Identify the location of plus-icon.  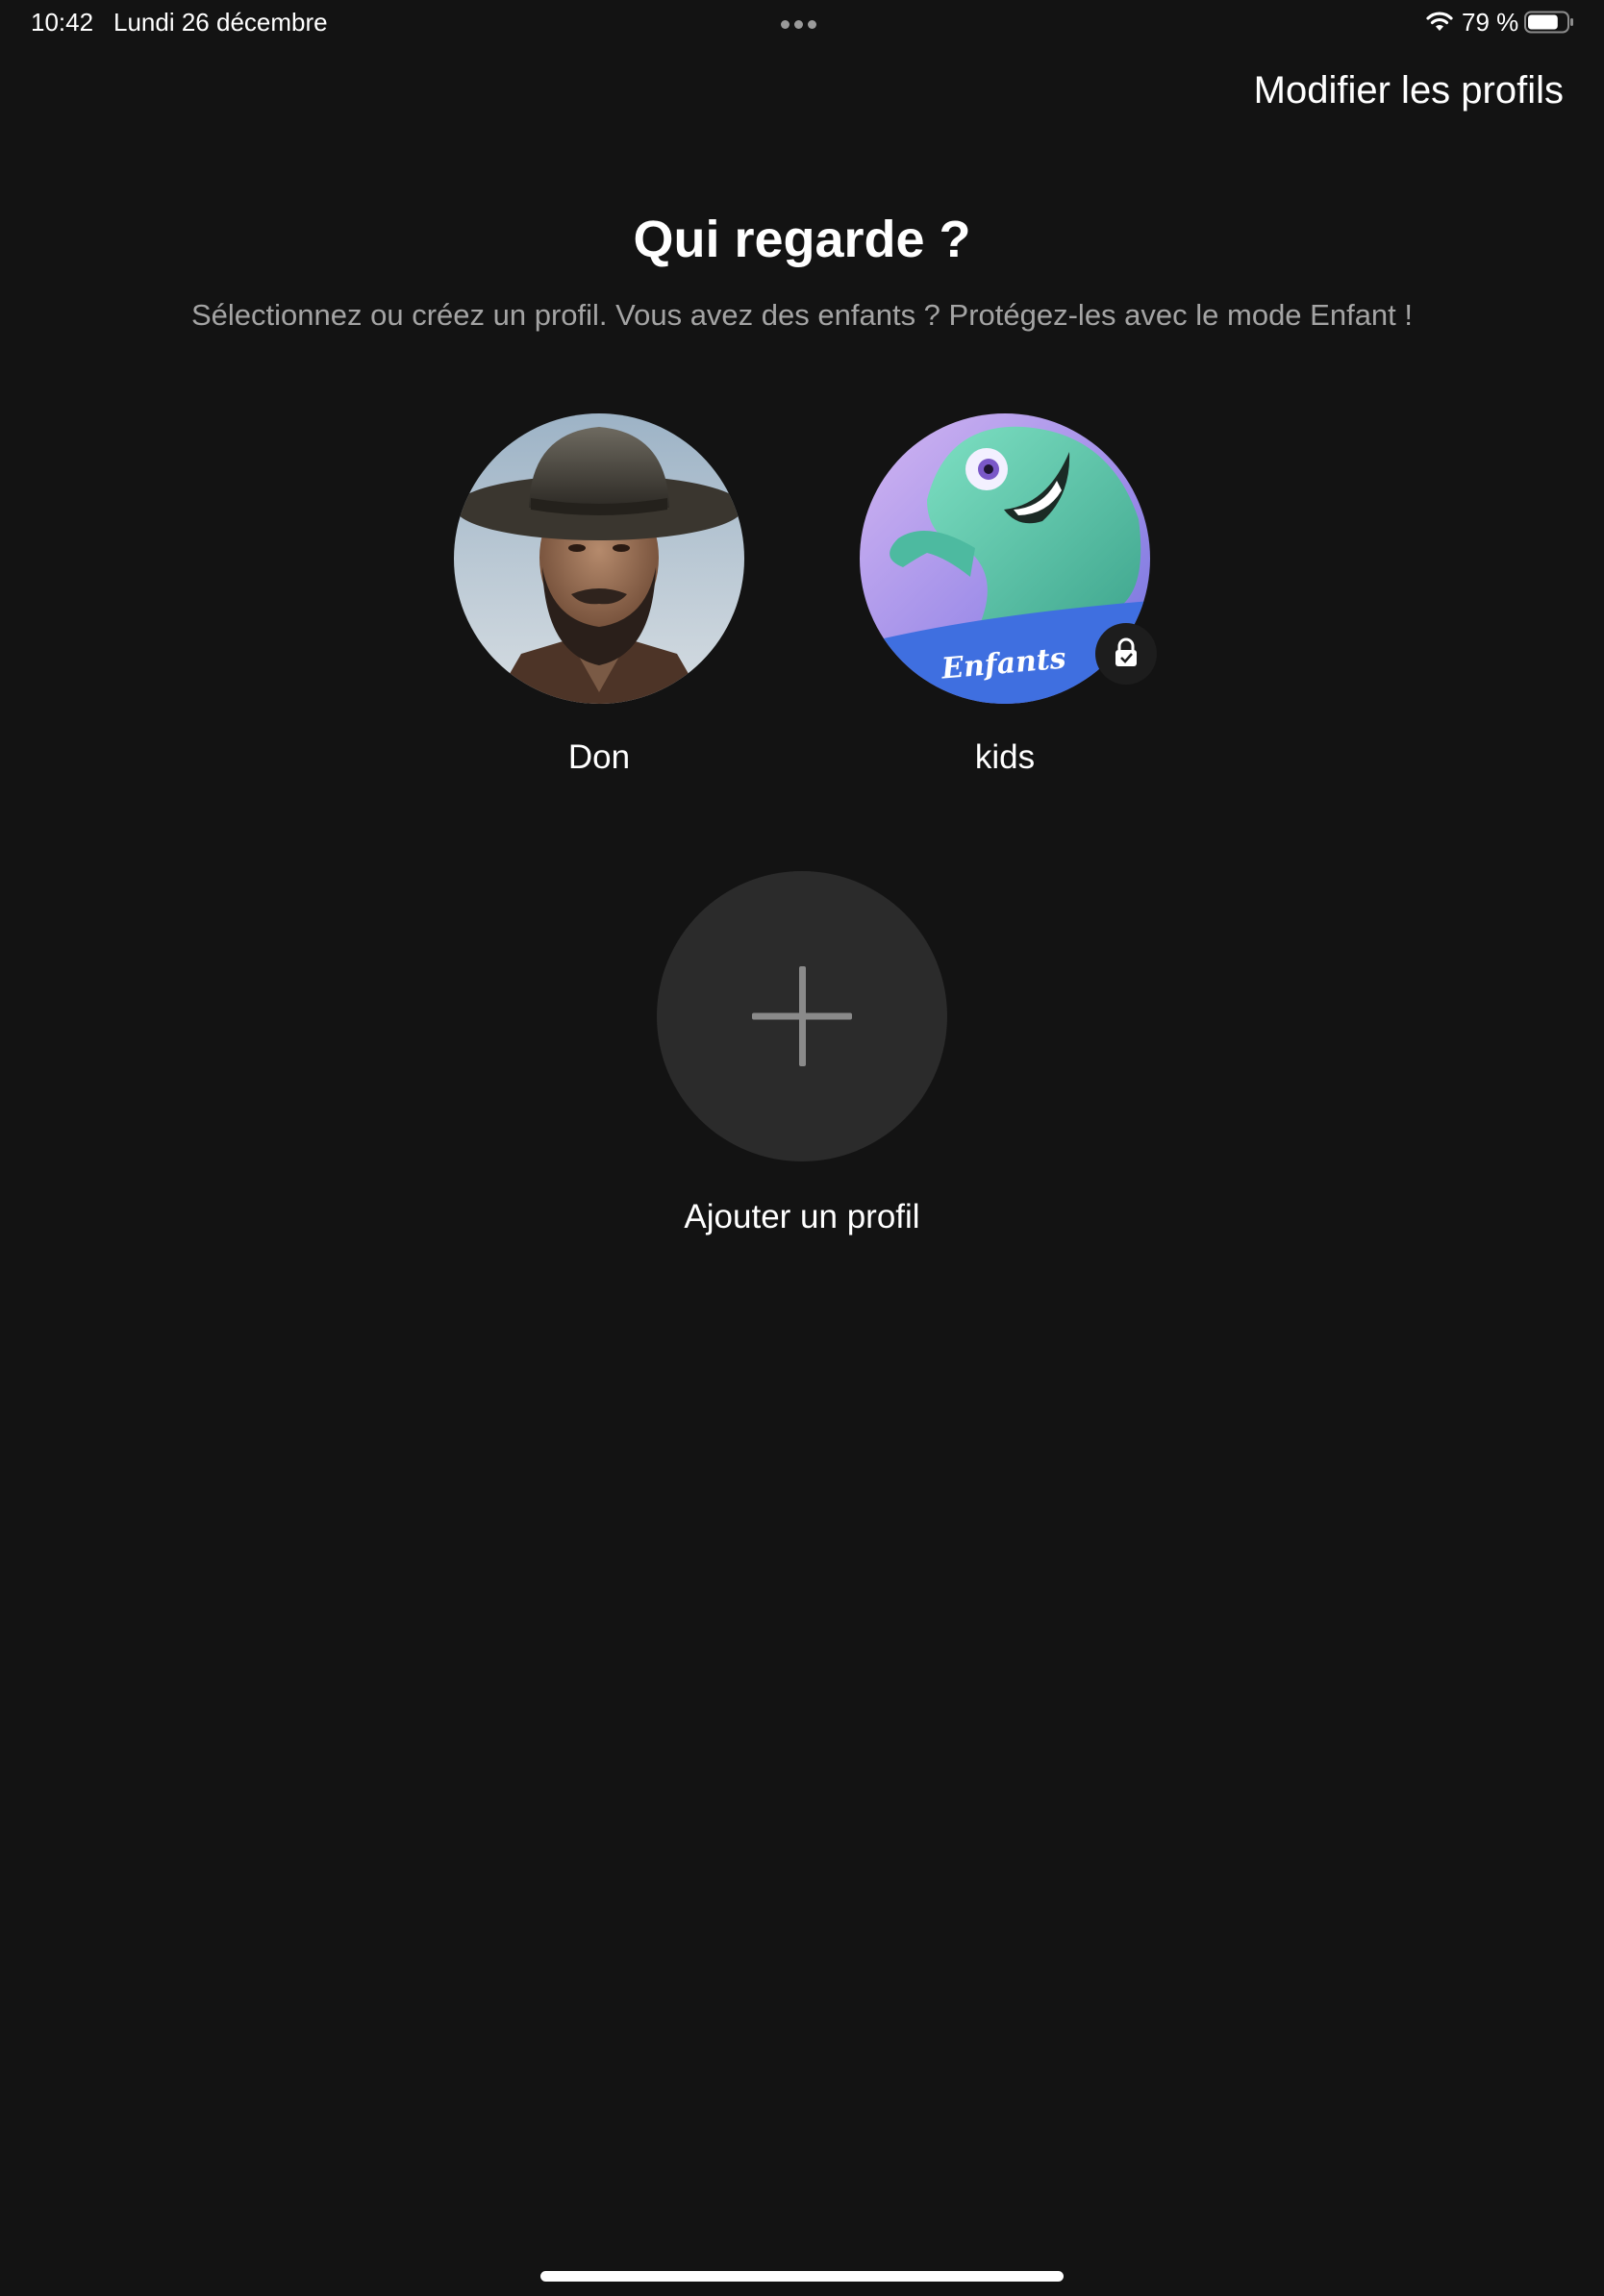
(802, 1016).